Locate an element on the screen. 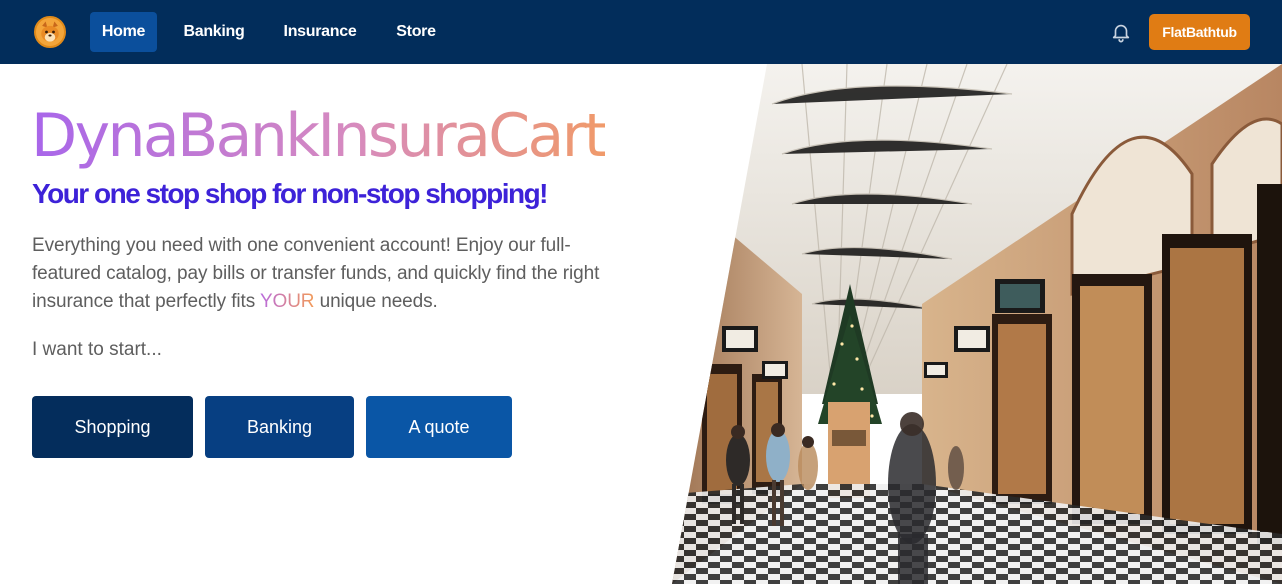 The width and height of the screenshot is (1282, 584). bell-icon is located at coordinates (1121, 32).